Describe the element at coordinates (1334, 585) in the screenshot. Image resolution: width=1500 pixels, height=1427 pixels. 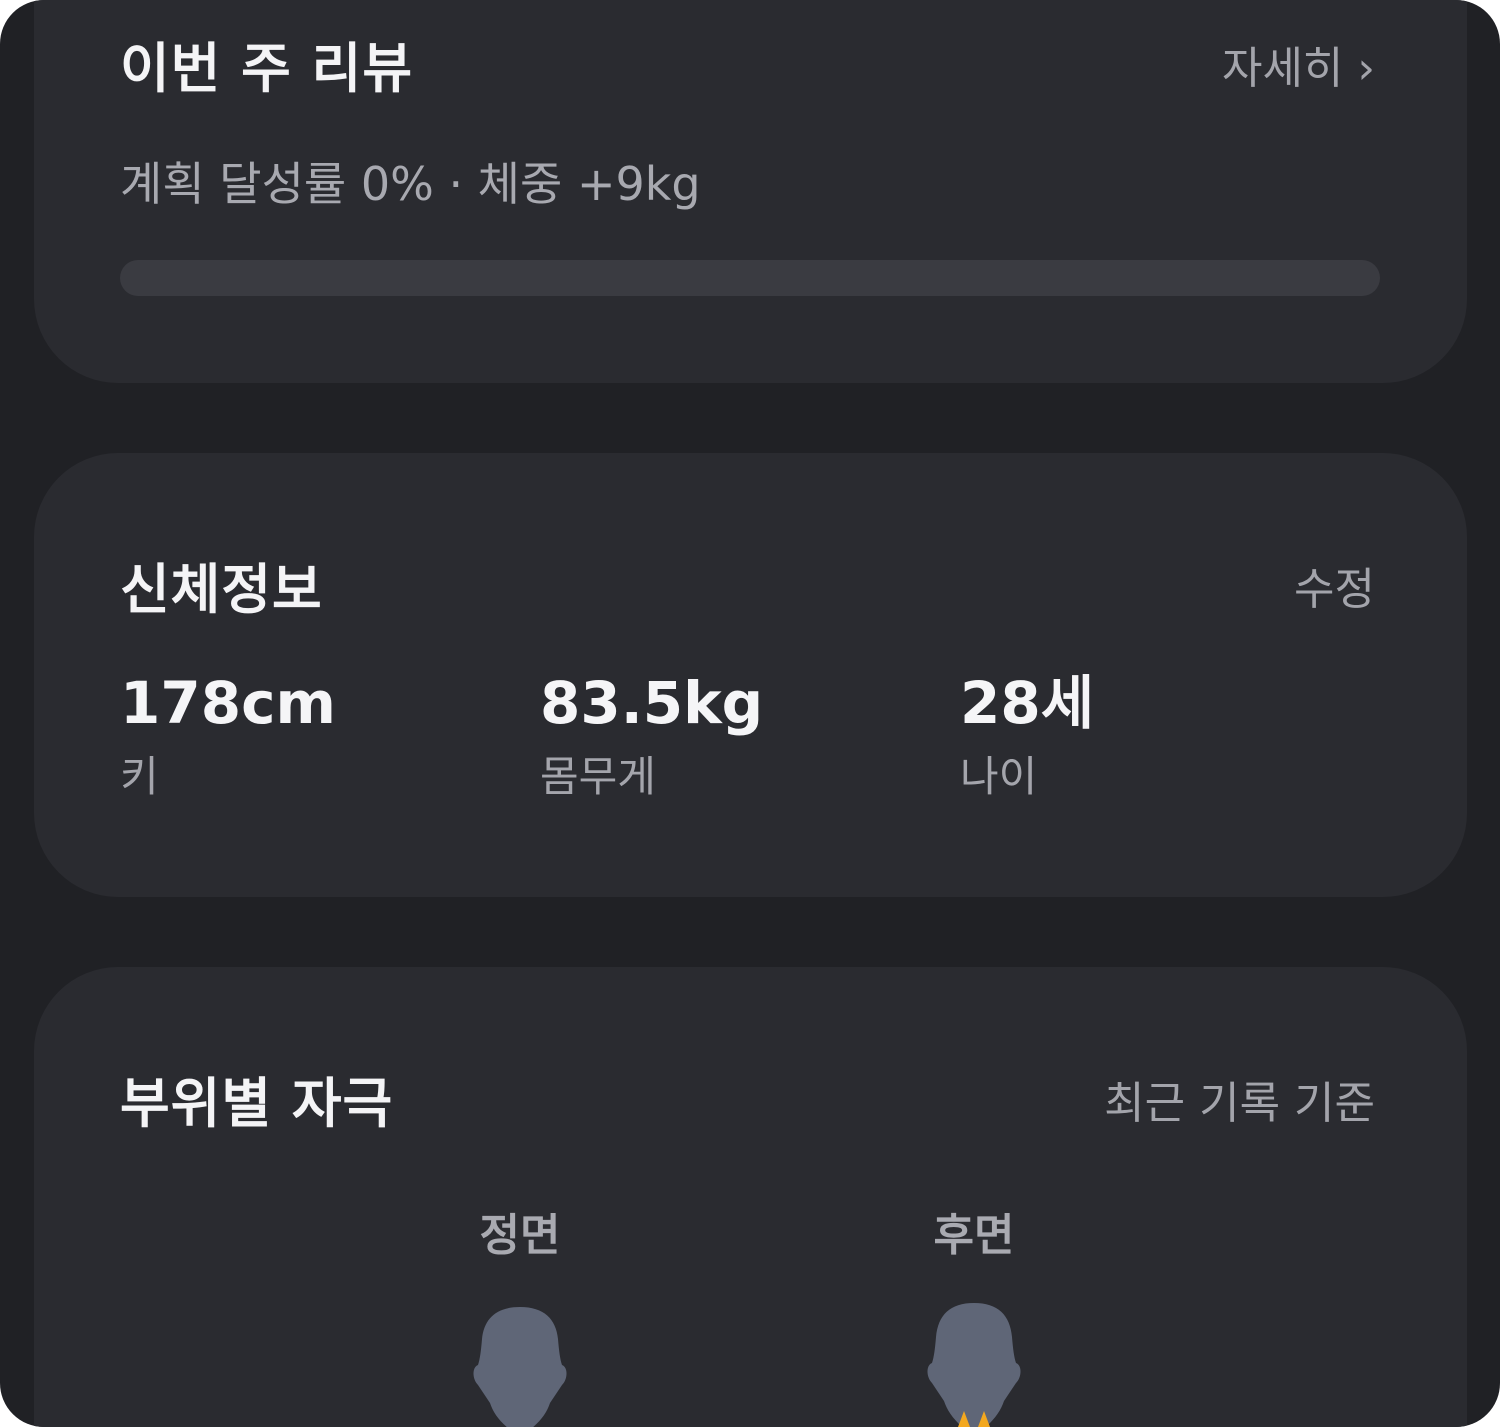
I see `edit-body-info-button: 수정` at that location.